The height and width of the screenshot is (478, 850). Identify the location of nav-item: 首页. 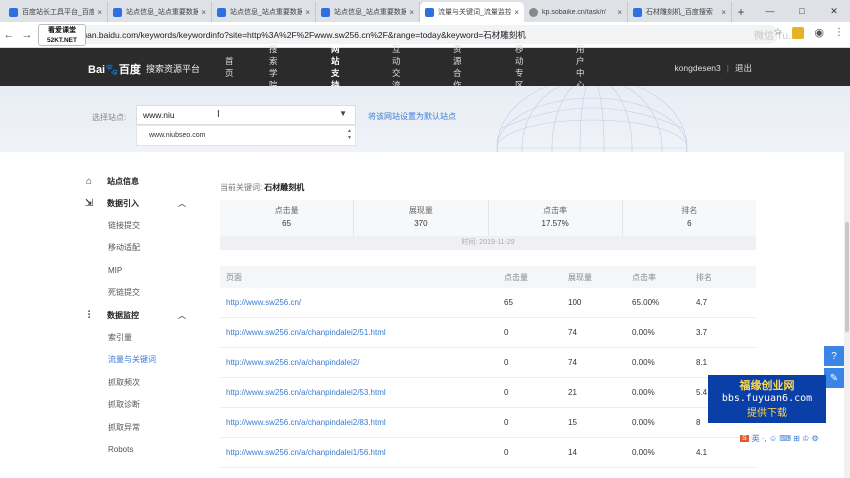
(229, 67).